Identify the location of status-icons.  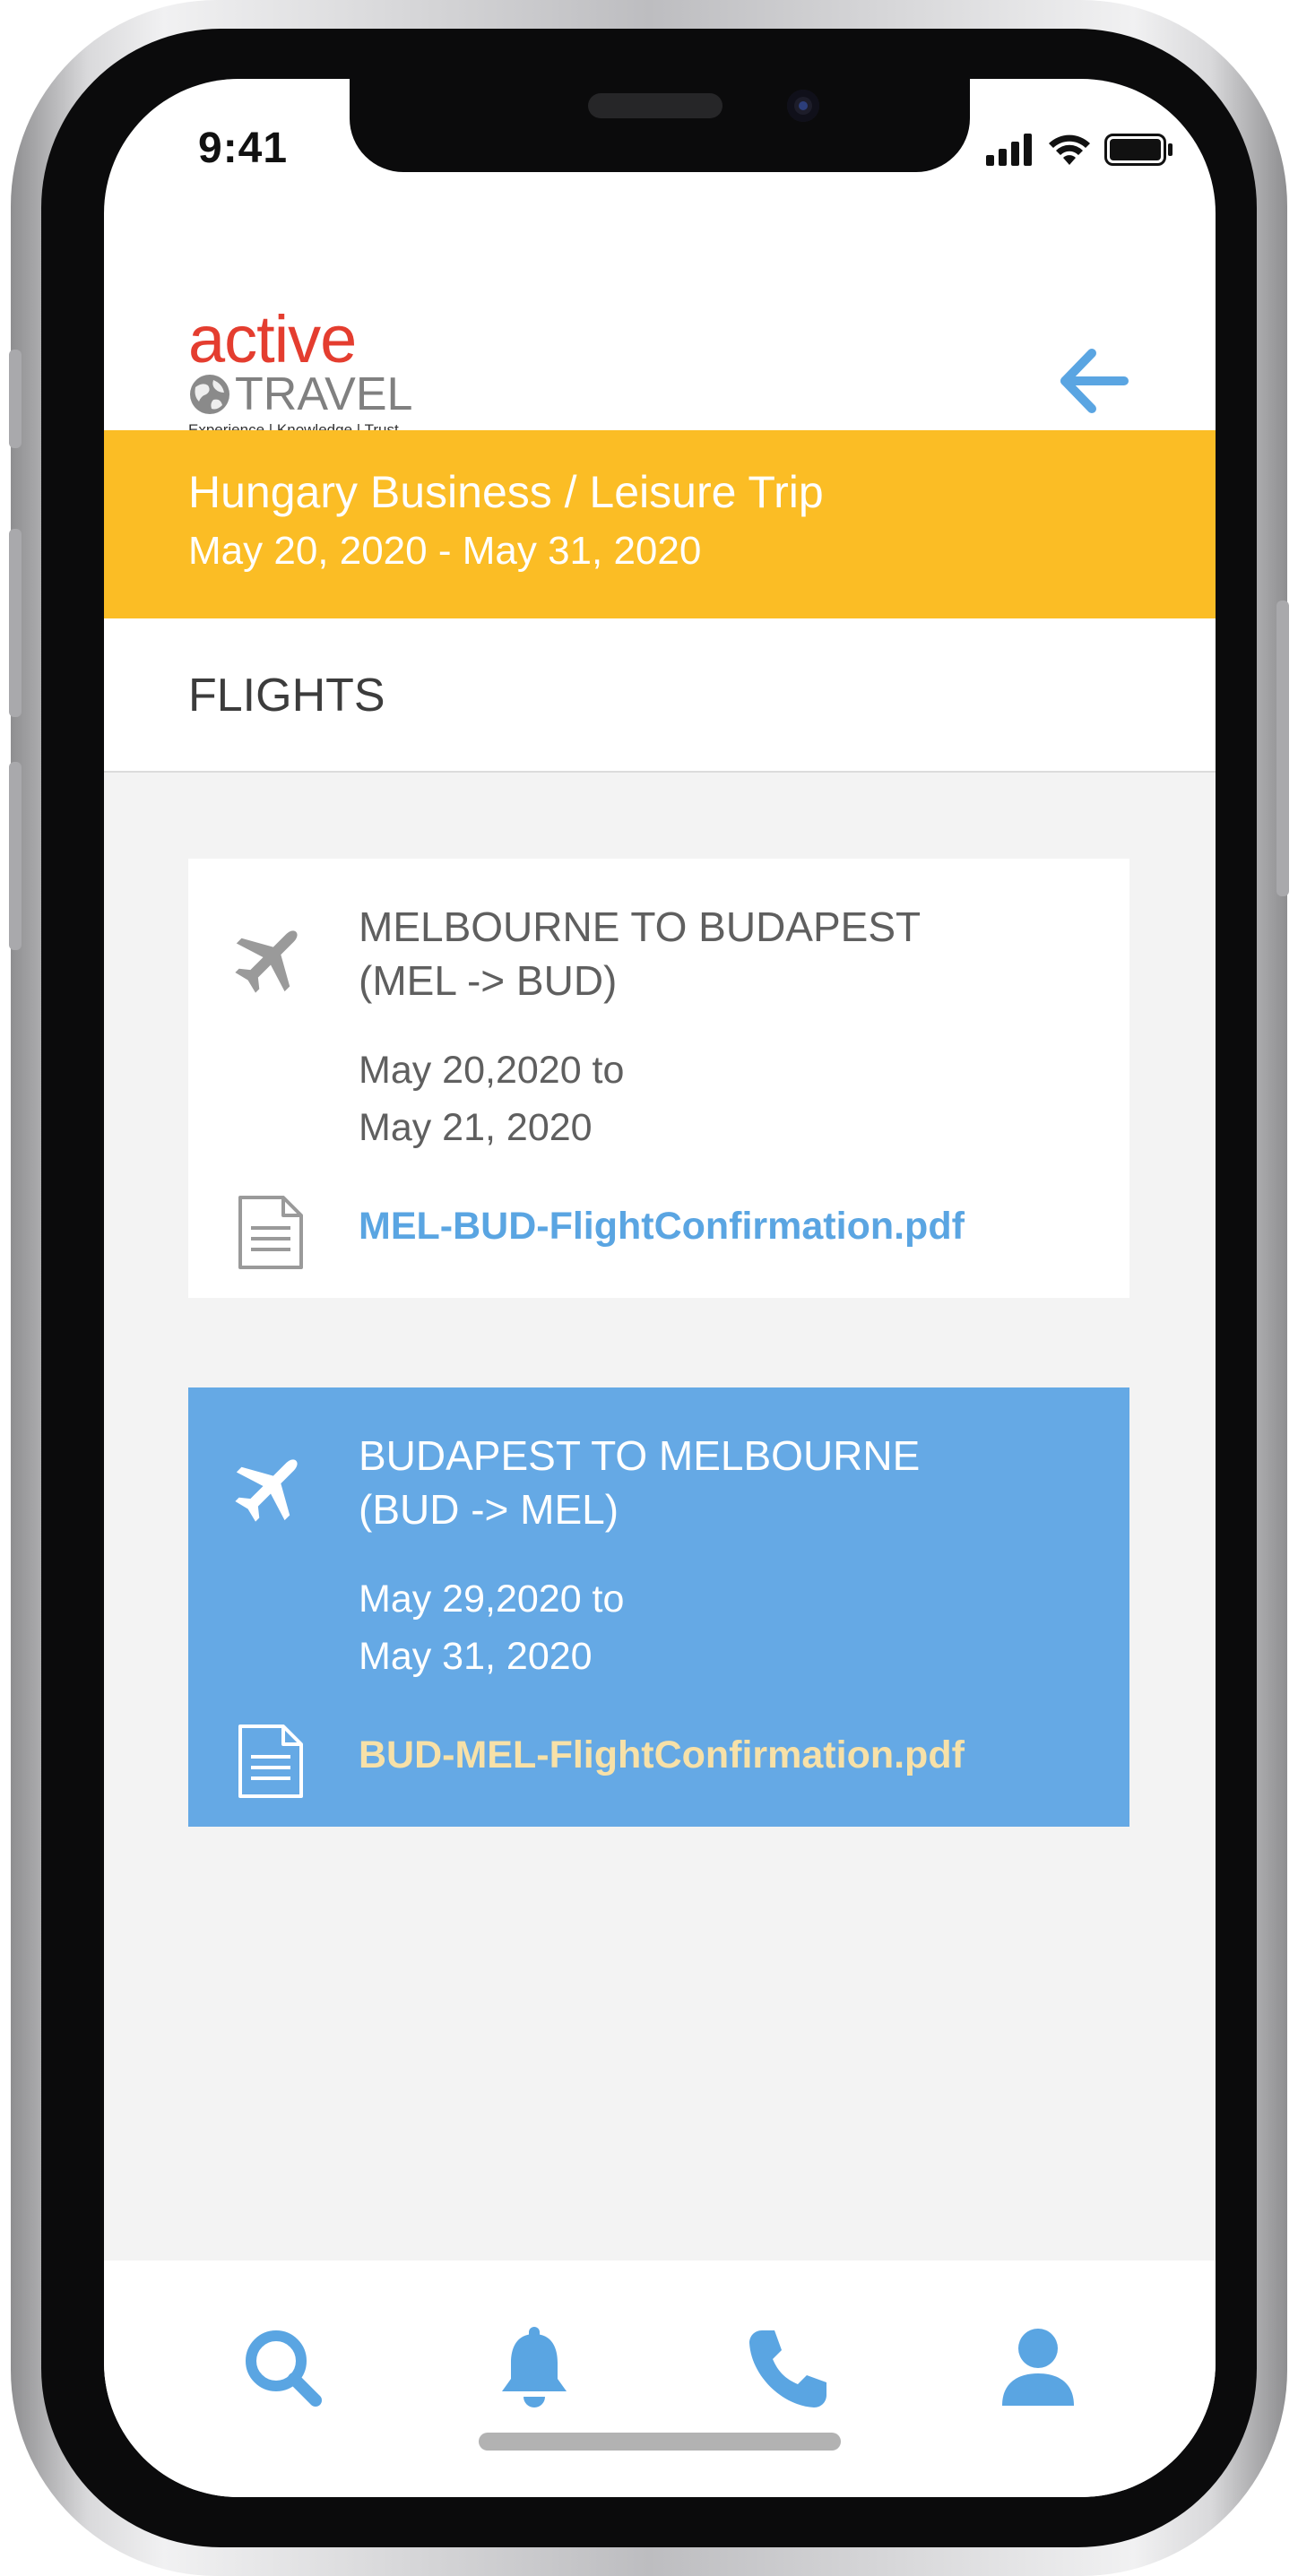
(1080, 150).